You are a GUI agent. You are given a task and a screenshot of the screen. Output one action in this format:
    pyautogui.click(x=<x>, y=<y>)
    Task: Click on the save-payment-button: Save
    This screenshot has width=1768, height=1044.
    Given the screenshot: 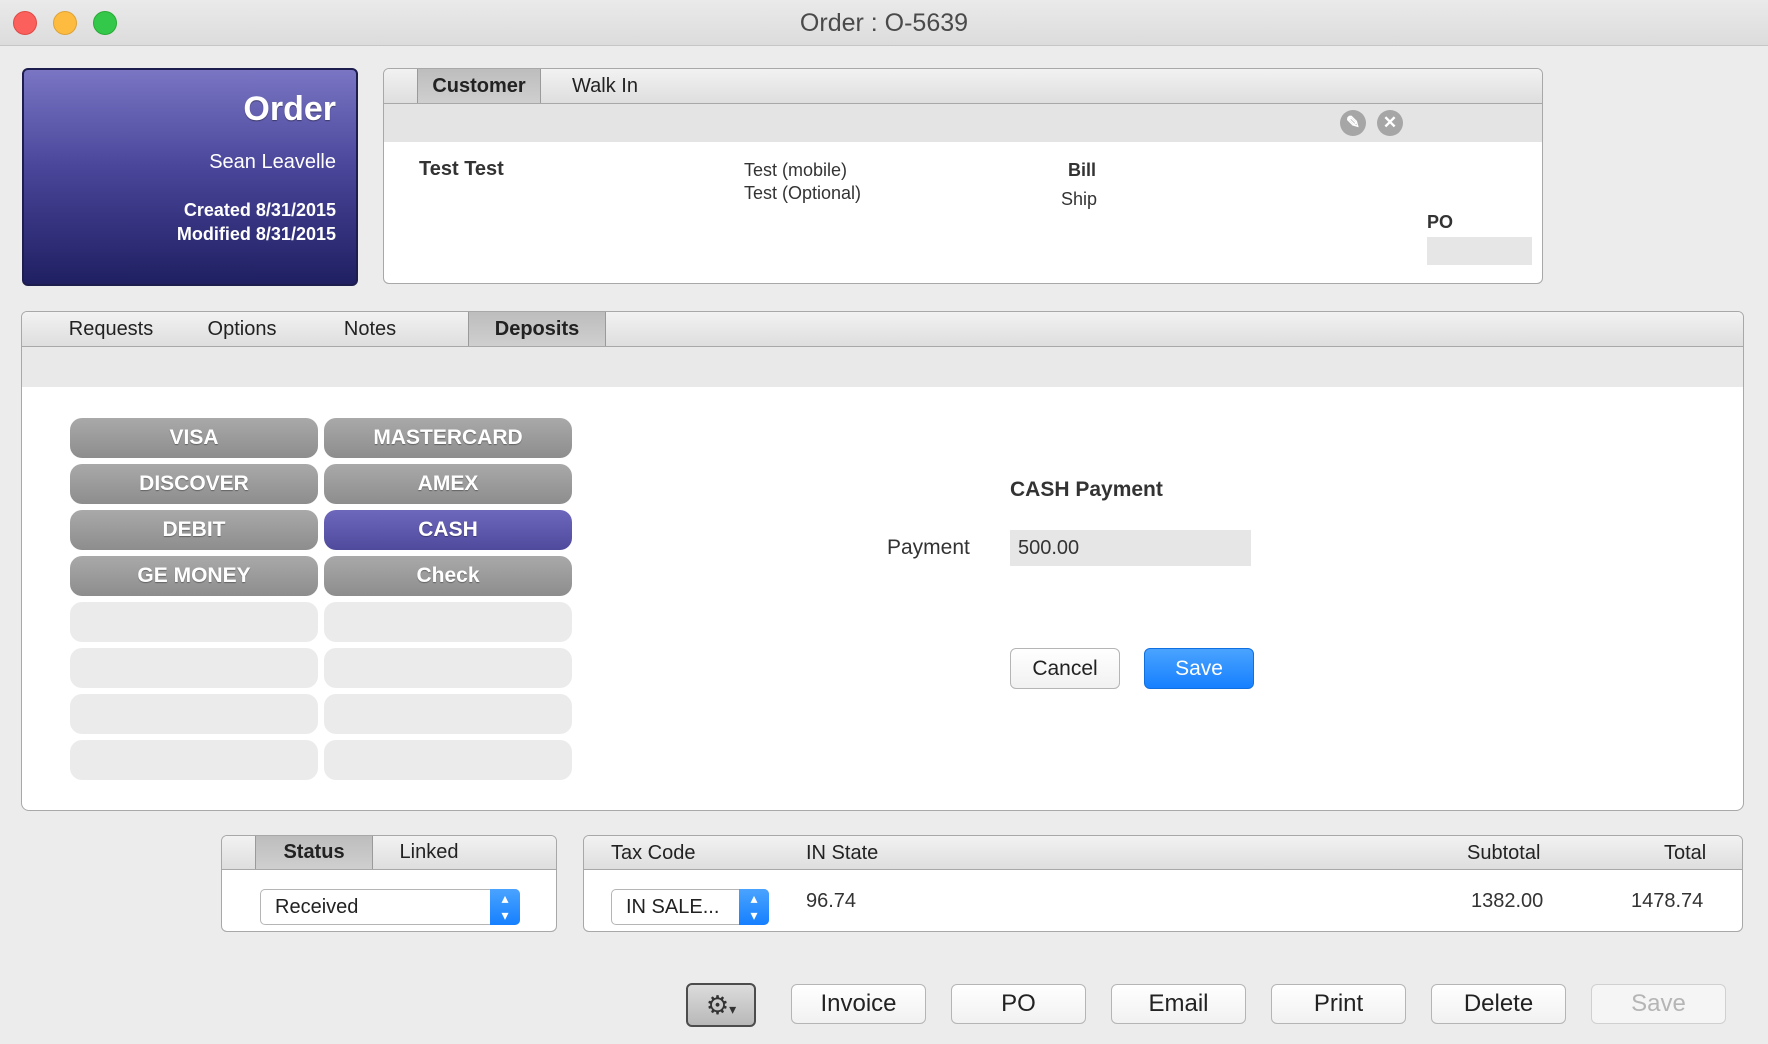 What is the action you would take?
    pyautogui.click(x=1199, y=668)
    